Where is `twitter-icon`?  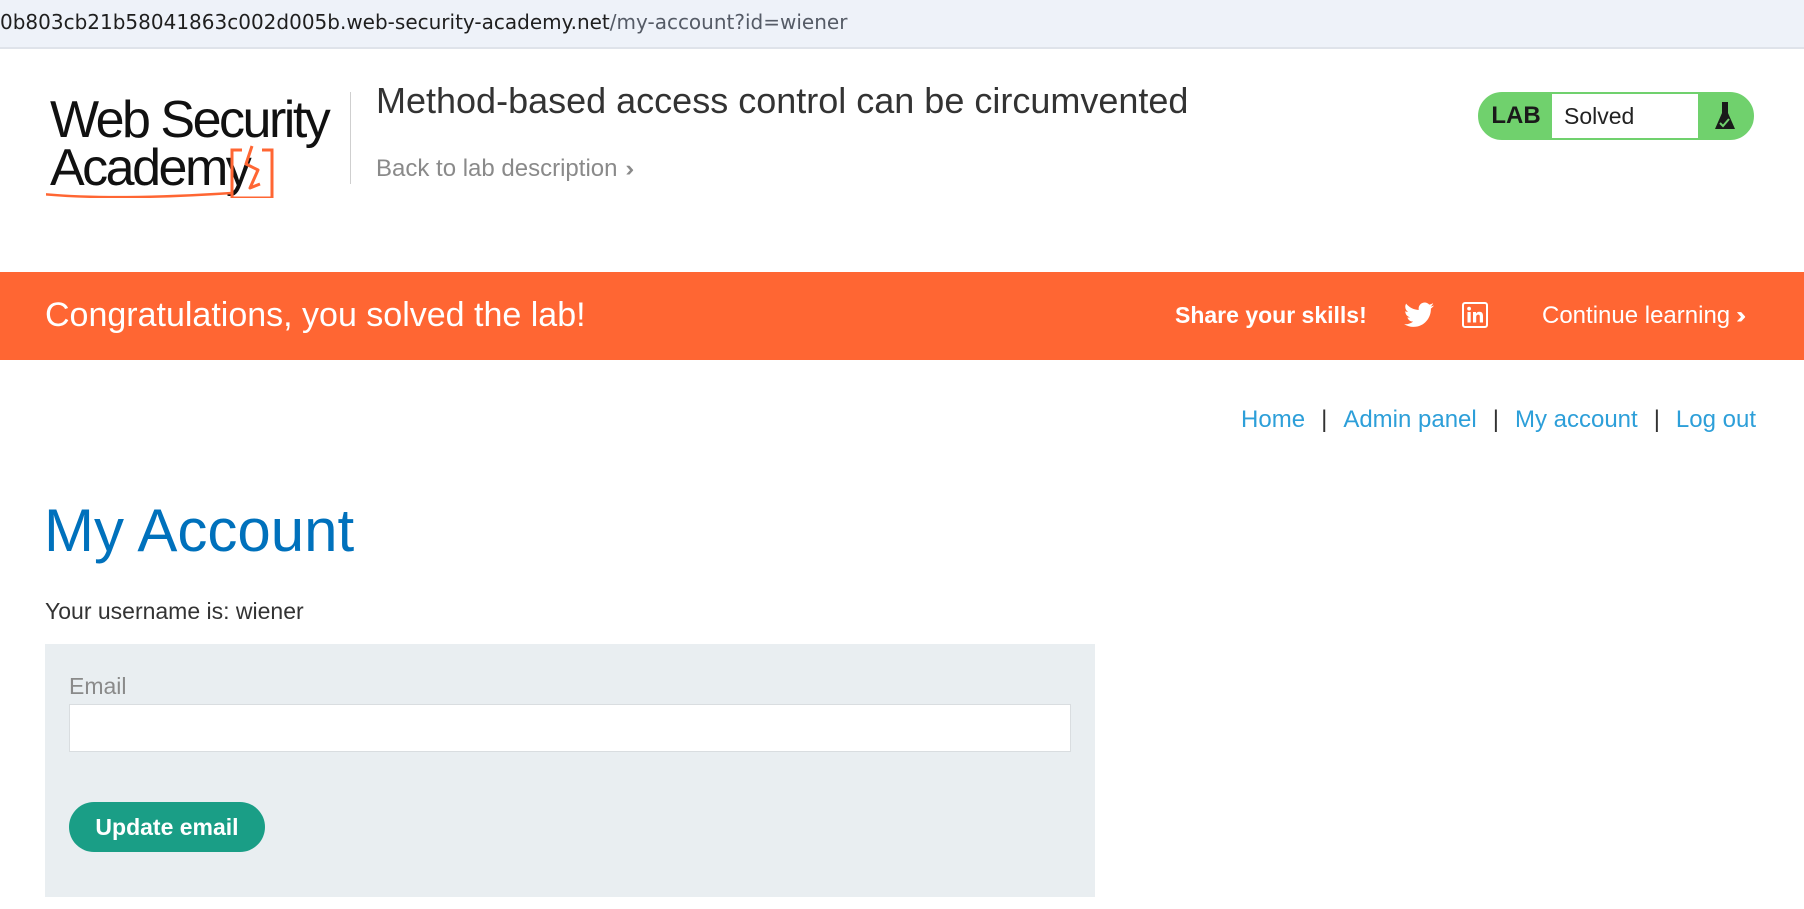
twitter-icon is located at coordinates (1419, 315).